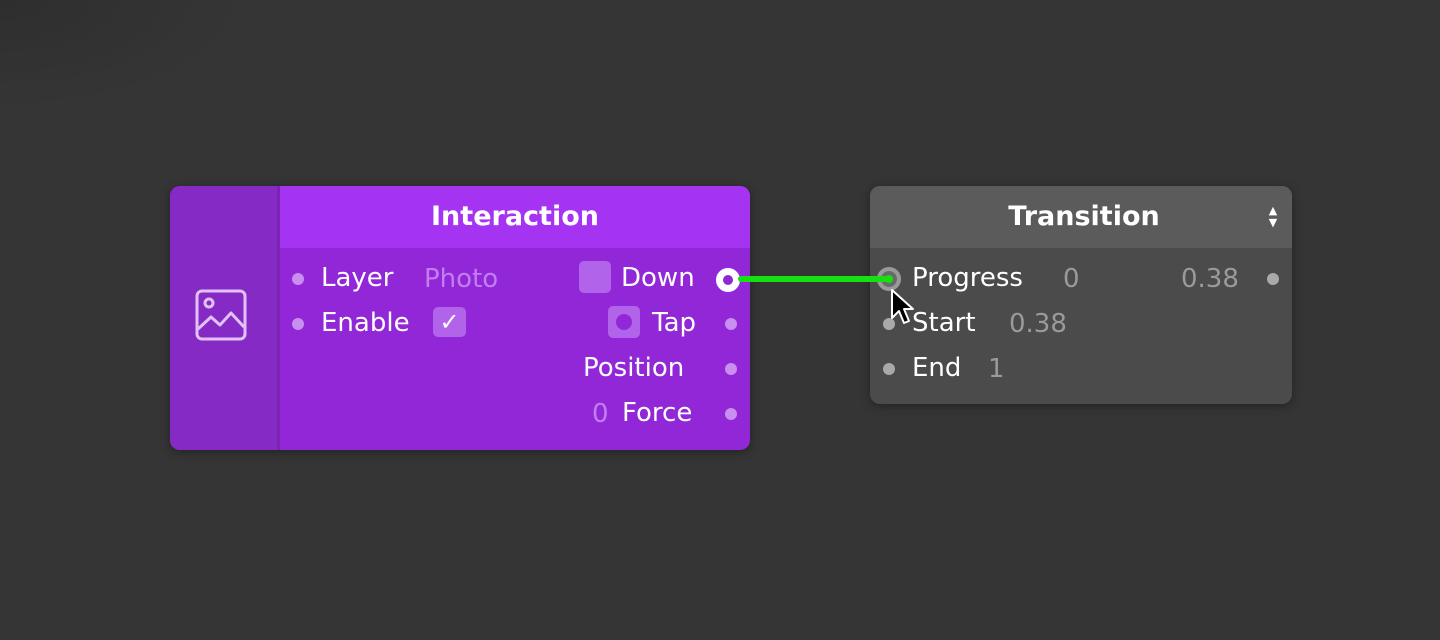 Image resolution: width=1440 pixels, height=640 pixels. What do you see at coordinates (674, 323) in the screenshot?
I see `tap-output-label: Tap` at bounding box center [674, 323].